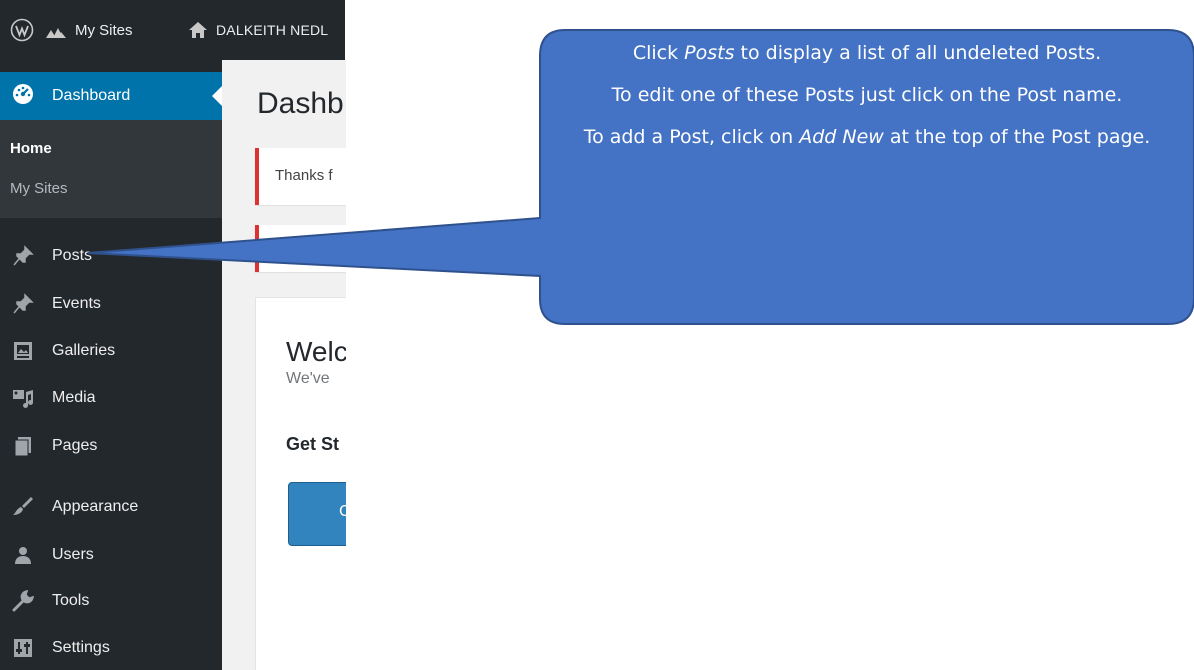 This screenshot has width=1194, height=670. I want to click on notice-text: Thanks f, so click(304, 175).